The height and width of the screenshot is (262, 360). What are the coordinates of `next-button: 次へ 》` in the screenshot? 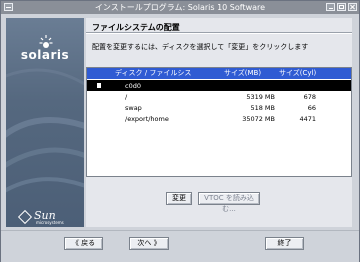 It's located at (149, 243).